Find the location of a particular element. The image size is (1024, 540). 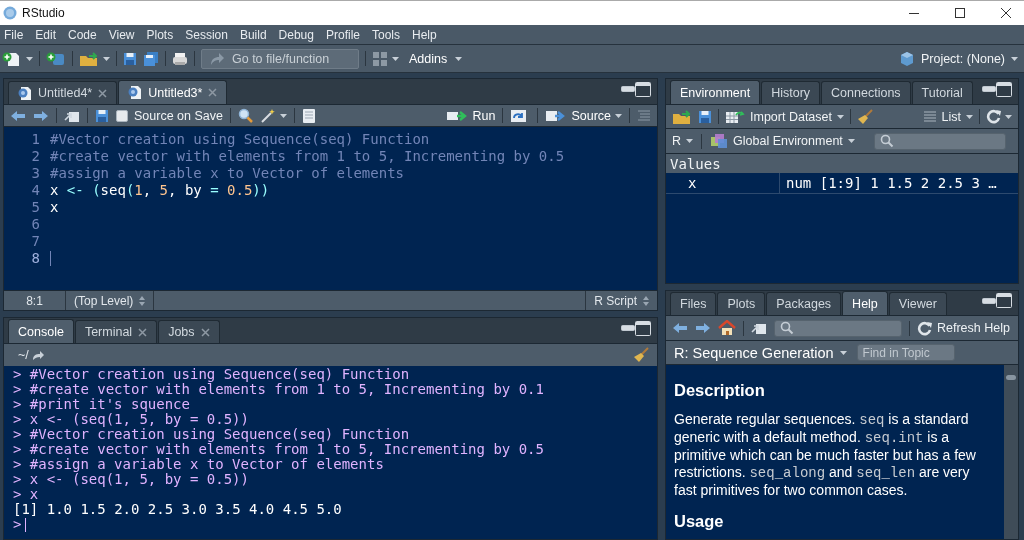

menu-item: Profile is located at coordinates (344, 34).